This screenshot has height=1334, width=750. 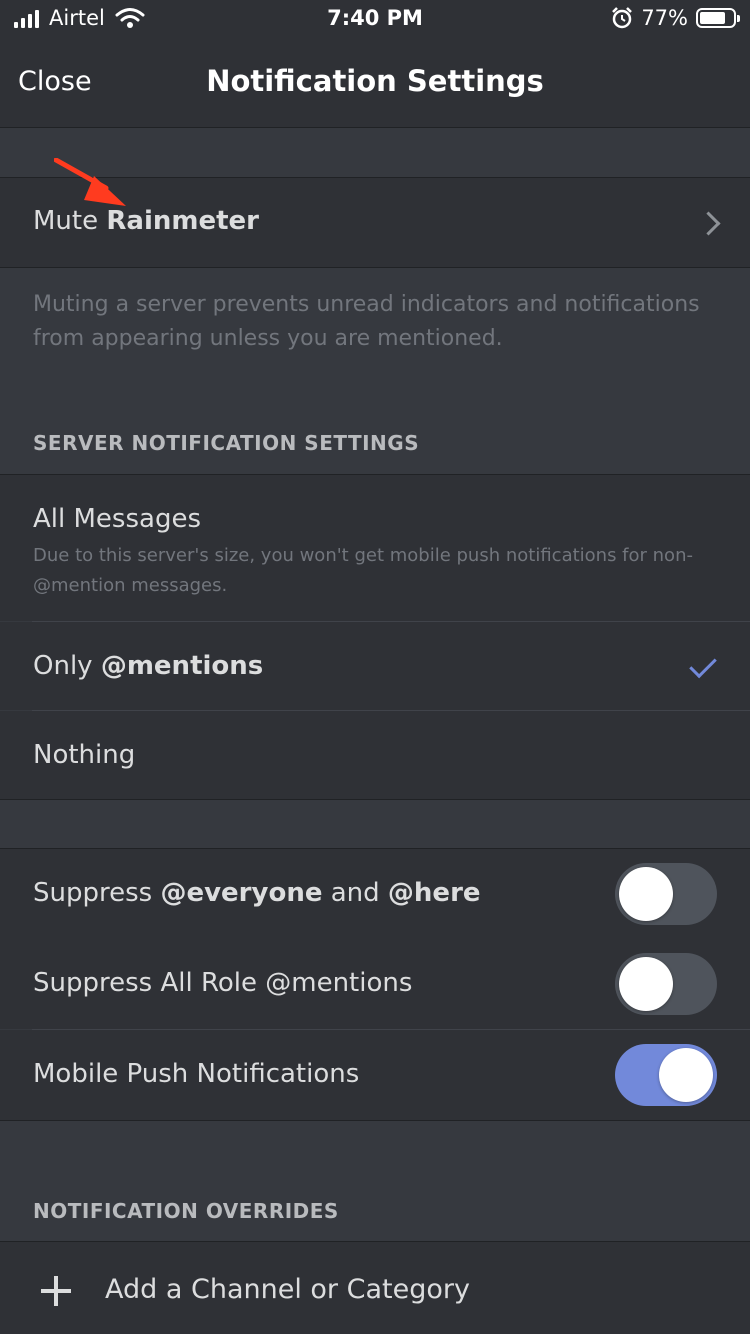 What do you see at coordinates (666, 1075) in the screenshot?
I see `mobile-push-toggle` at bounding box center [666, 1075].